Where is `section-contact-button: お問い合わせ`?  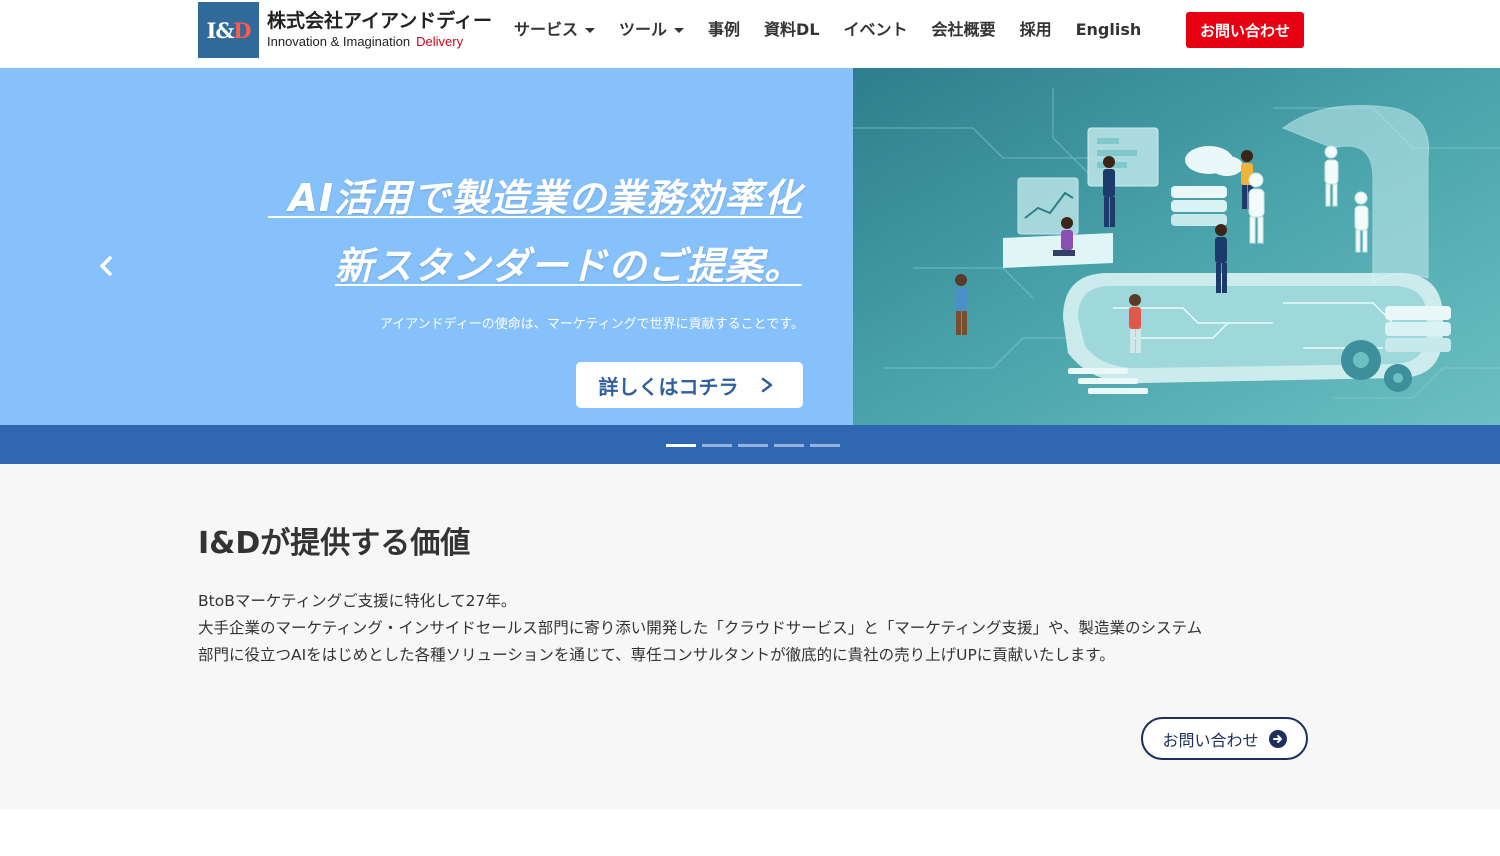
section-contact-button: お問い合わせ is located at coordinates (1224, 738).